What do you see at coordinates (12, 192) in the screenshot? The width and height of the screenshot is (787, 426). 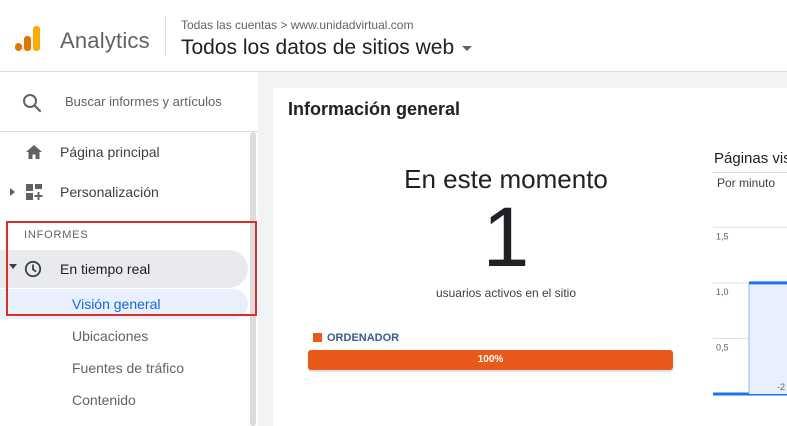 I see `chevron-right-icon` at bounding box center [12, 192].